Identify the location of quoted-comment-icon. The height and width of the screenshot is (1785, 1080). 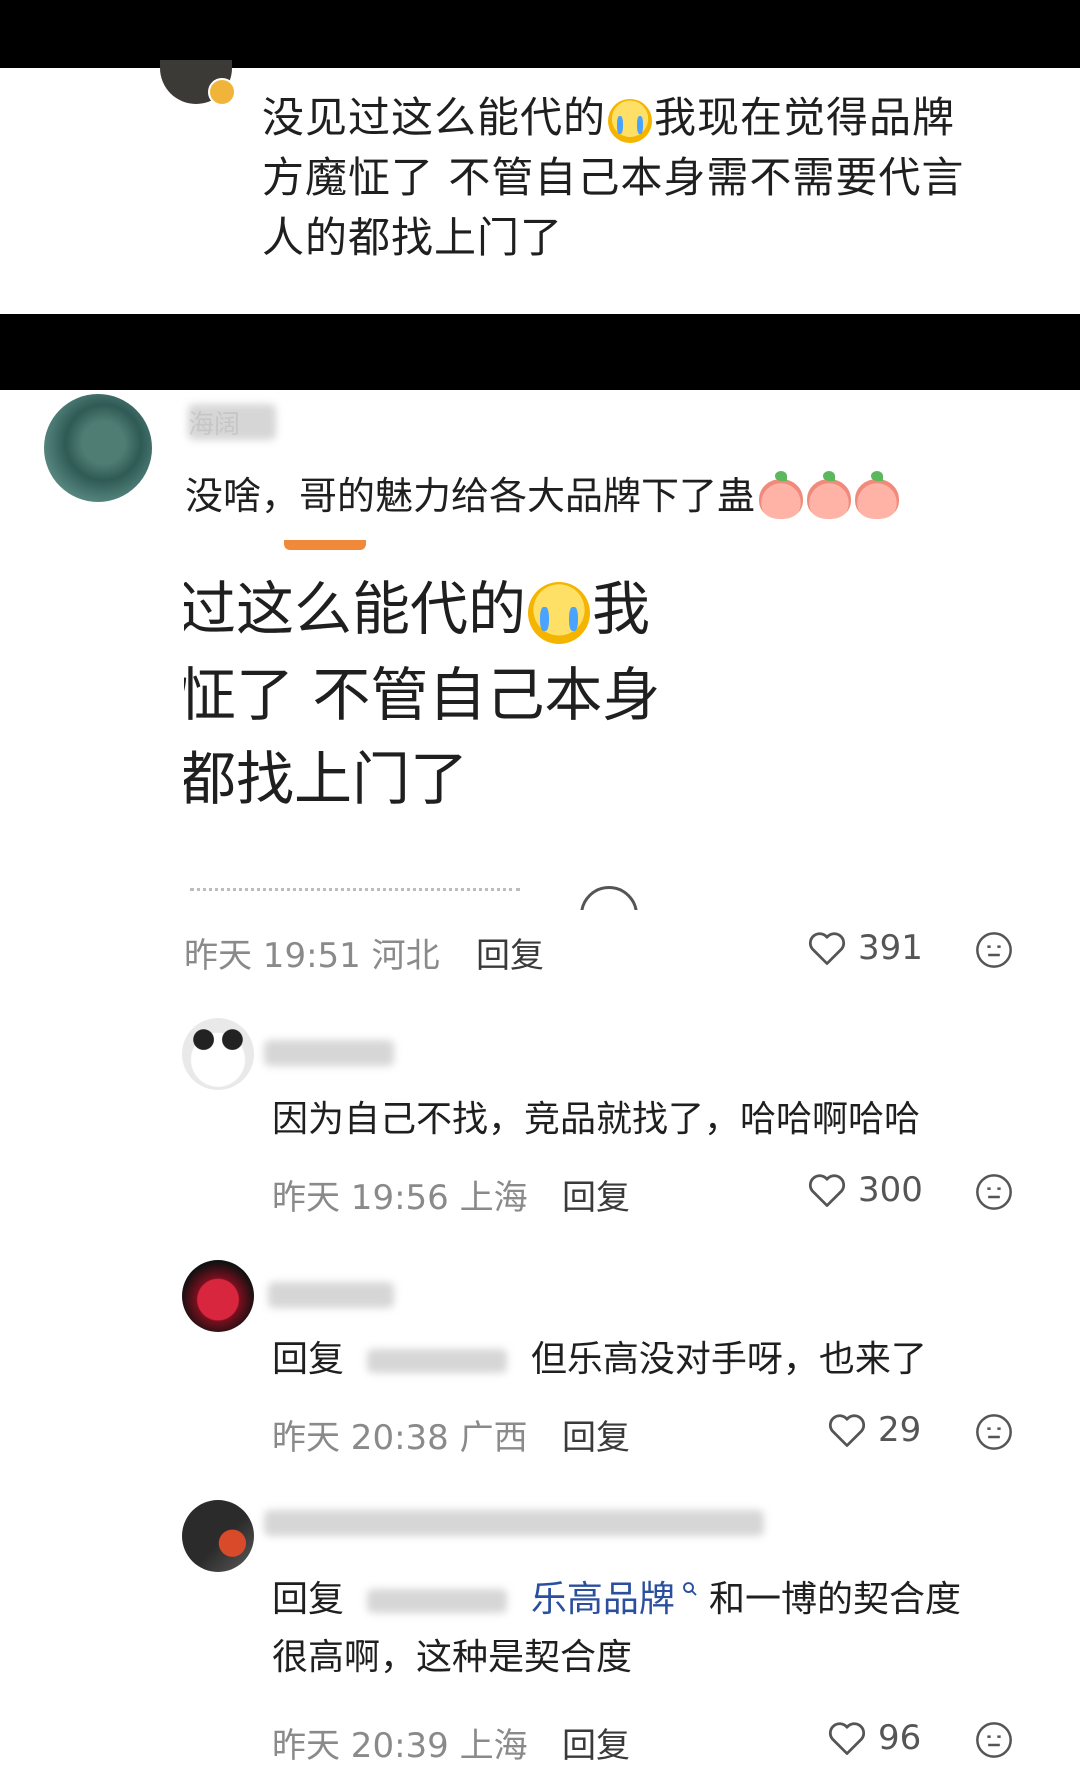
(609, 898).